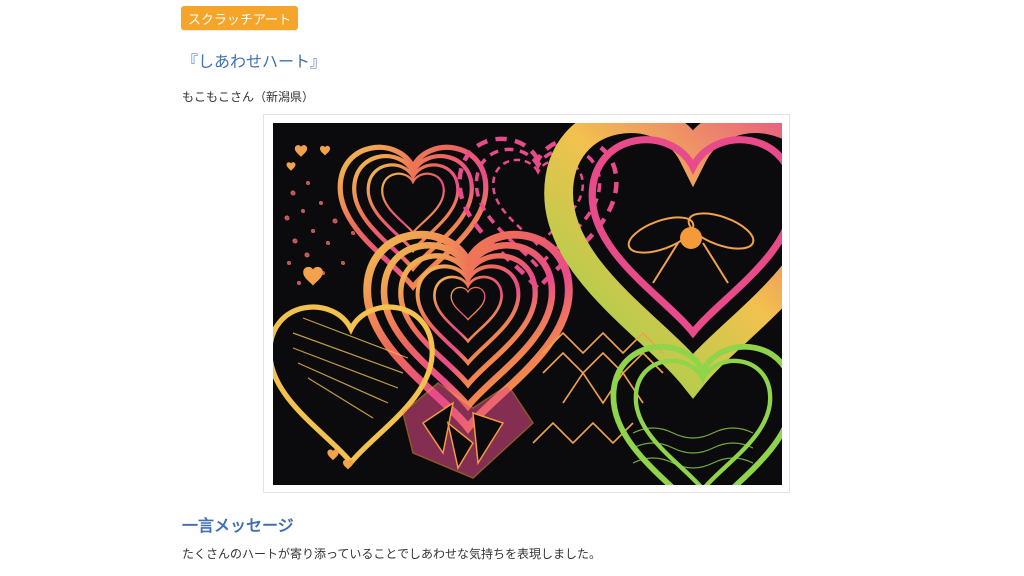 This screenshot has height=576, width=1024. Describe the element at coordinates (238, 525) in the screenshot. I see `message-heading: 一言メッセージ` at that location.